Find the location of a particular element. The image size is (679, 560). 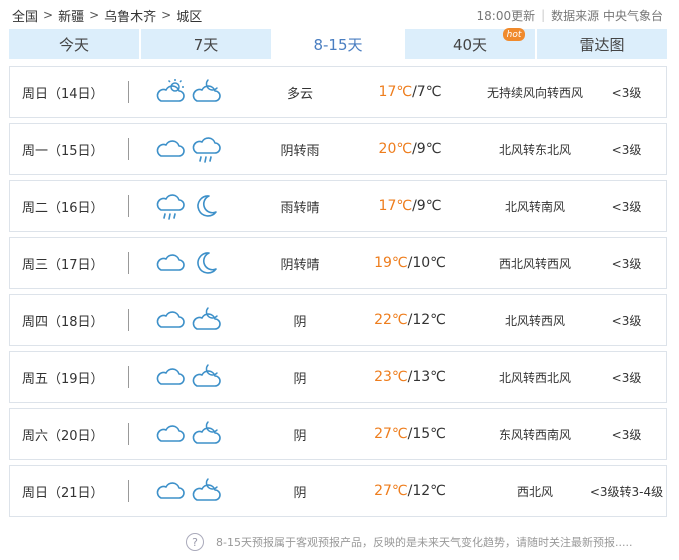

forecast-row: 周一（15日） 阴转雨 20℃/9℃ 北风转东北风 <3级 is located at coordinates (338, 149).